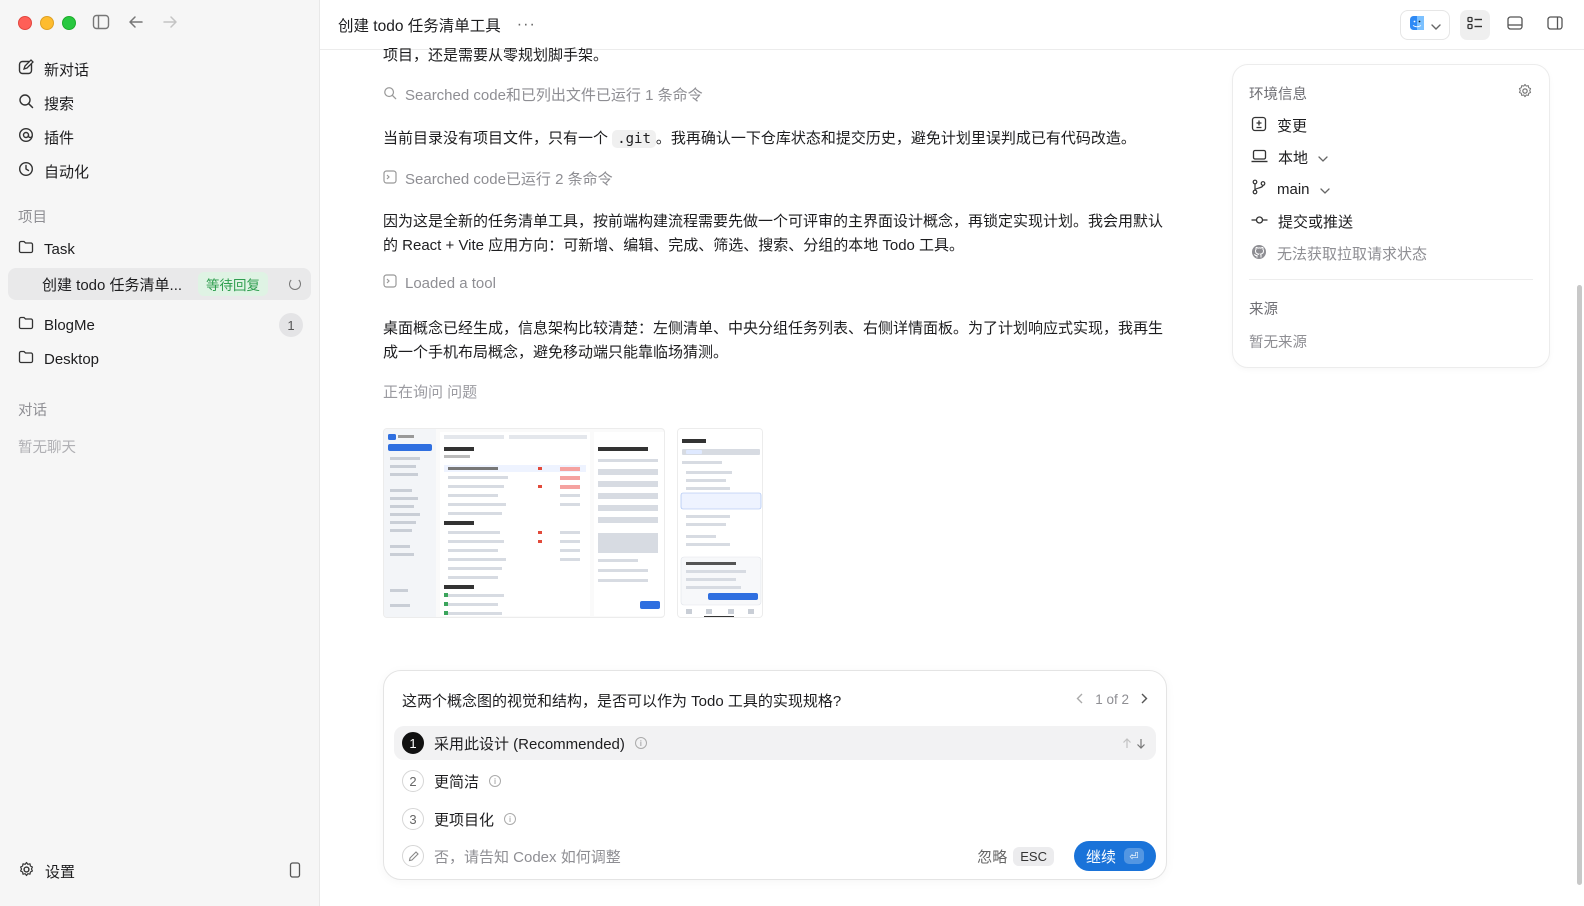  What do you see at coordinates (159, 137) in the screenshot?
I see `nav-plugins: 插件` at bounding box center [159, 137].